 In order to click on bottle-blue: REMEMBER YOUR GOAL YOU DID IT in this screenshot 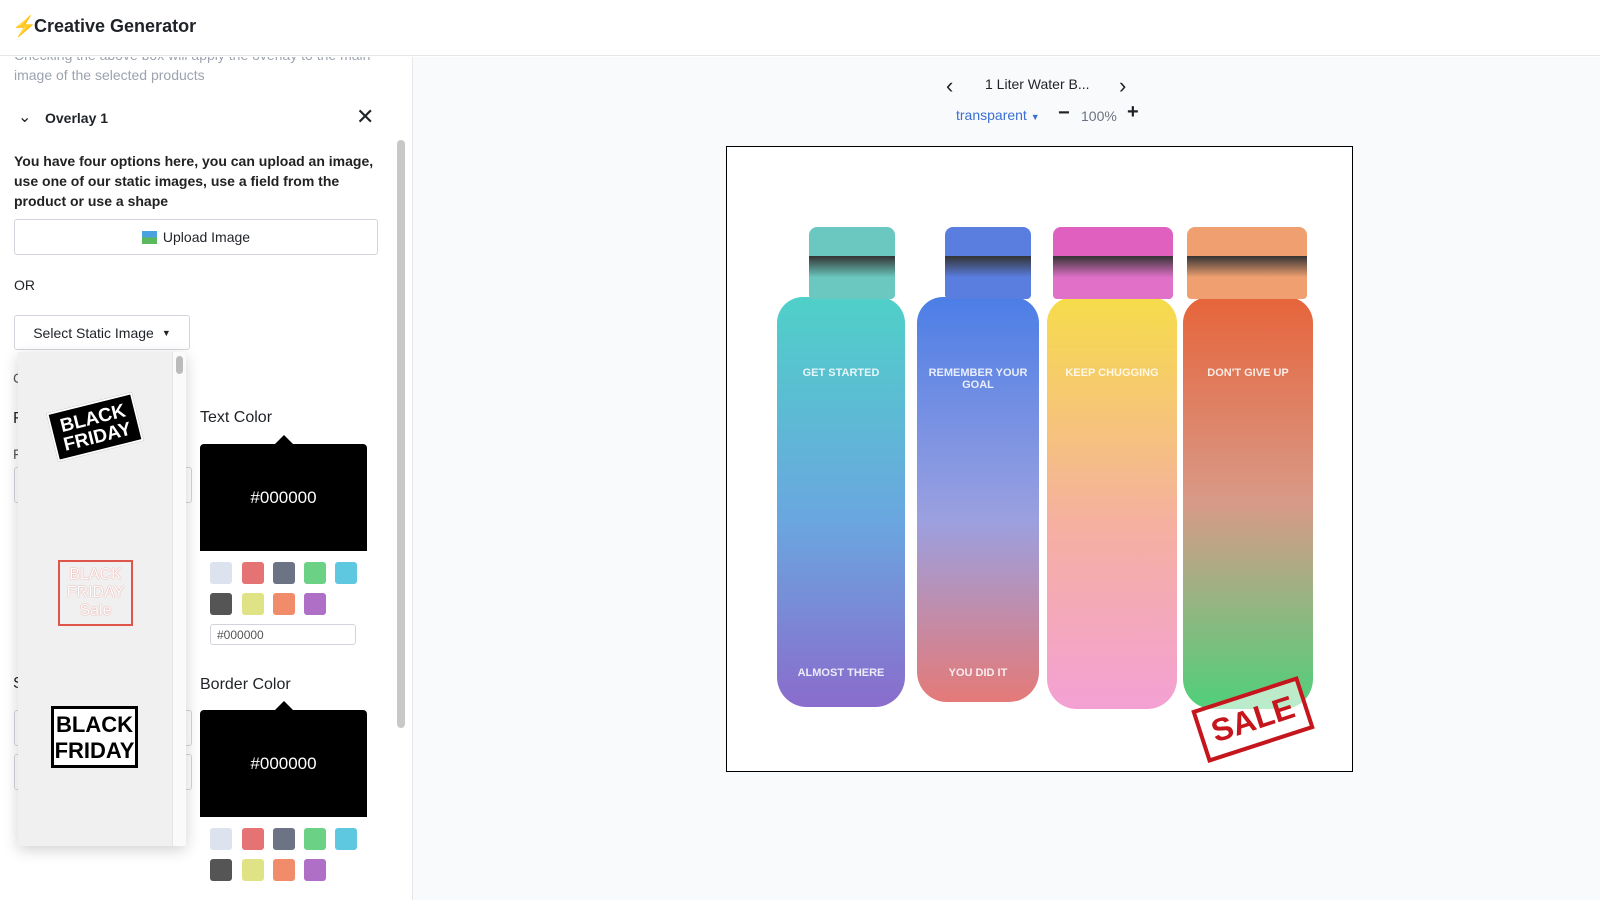, I will do `click(978, 499)`.